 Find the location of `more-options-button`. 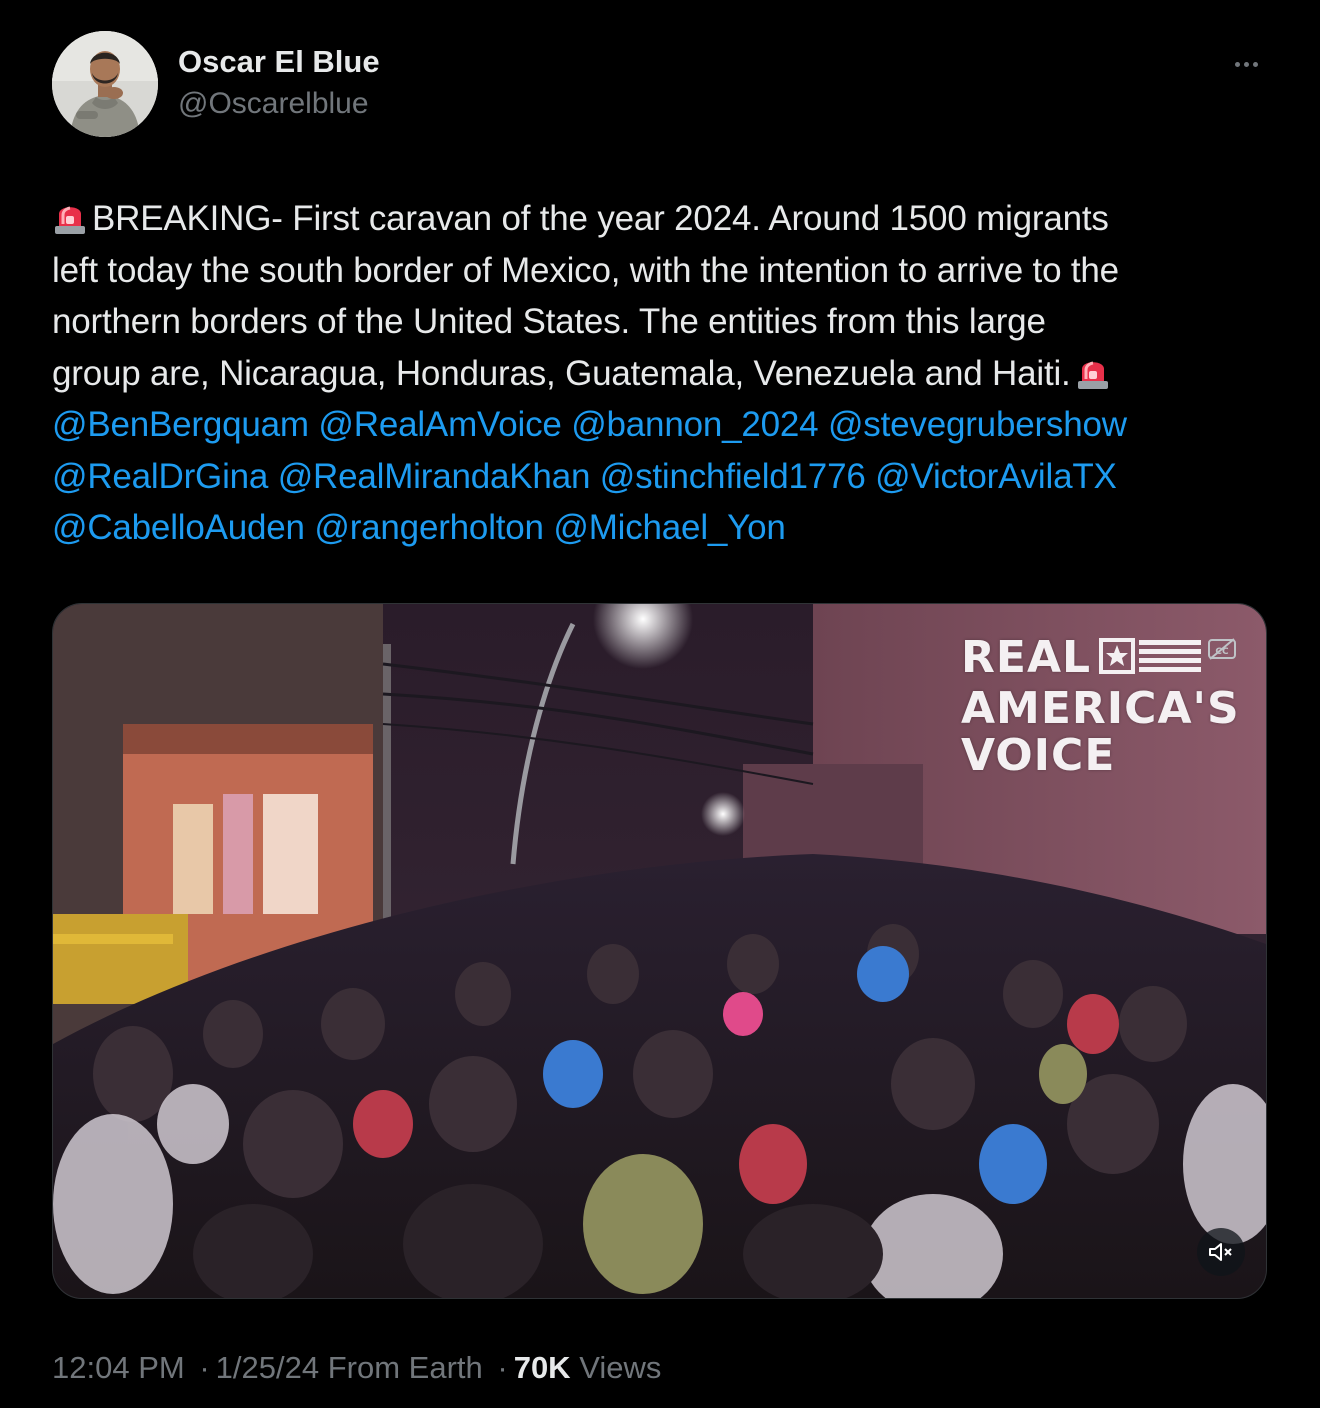

more-options-button is located at coordinates (1246, 64).